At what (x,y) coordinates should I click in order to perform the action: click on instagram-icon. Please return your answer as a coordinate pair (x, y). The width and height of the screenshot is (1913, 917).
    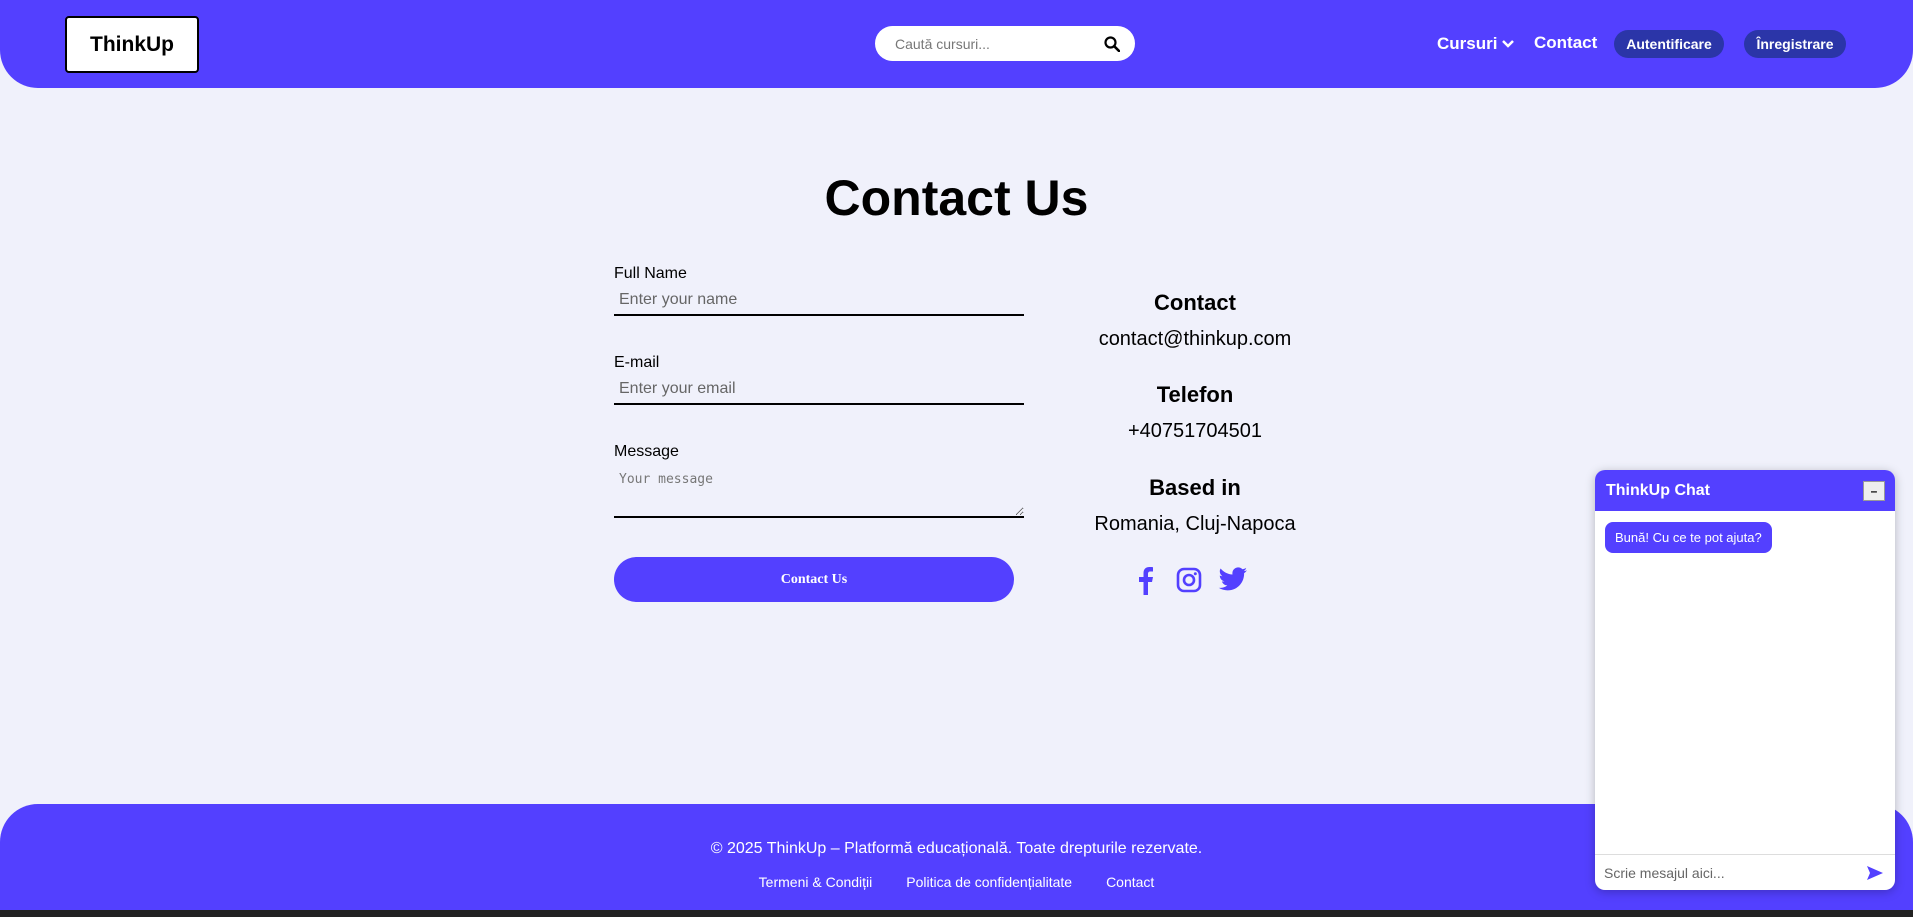
    Looking at the image, I should click on (1189, 580).